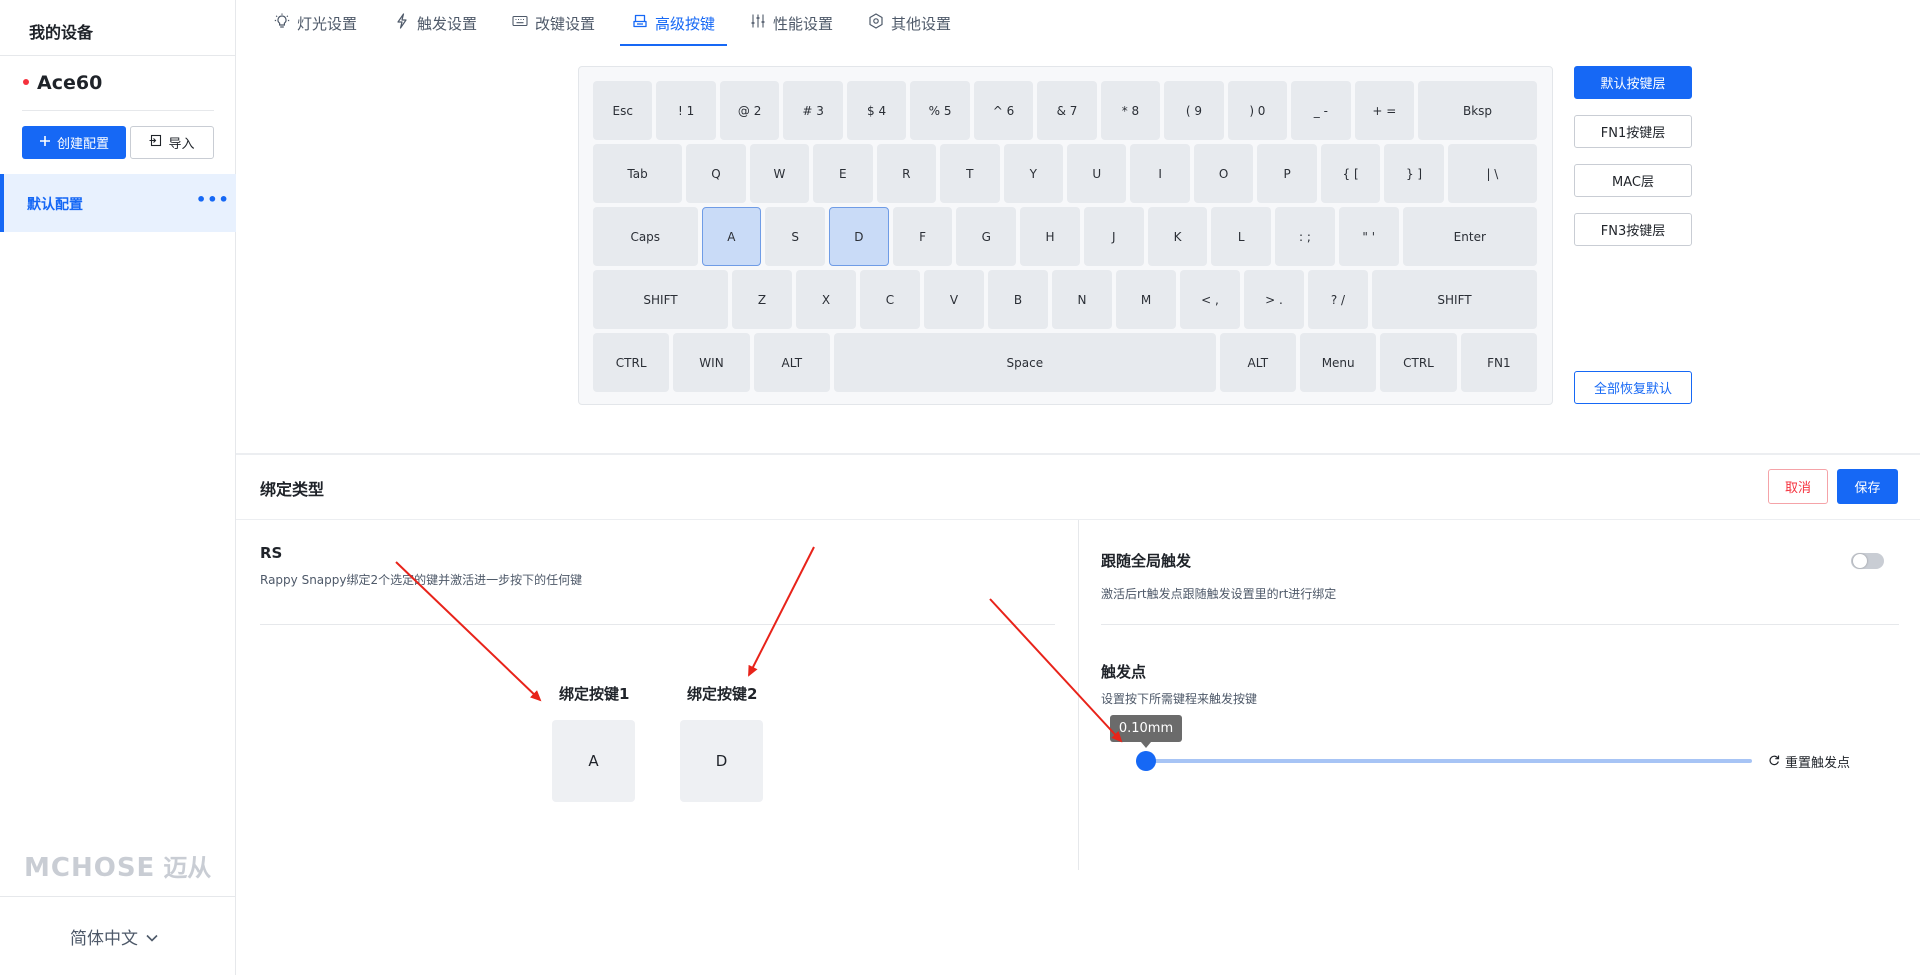  Describe the element at coordinates (1146, 761) in the screenshot. I see `slider-handle` at that location.